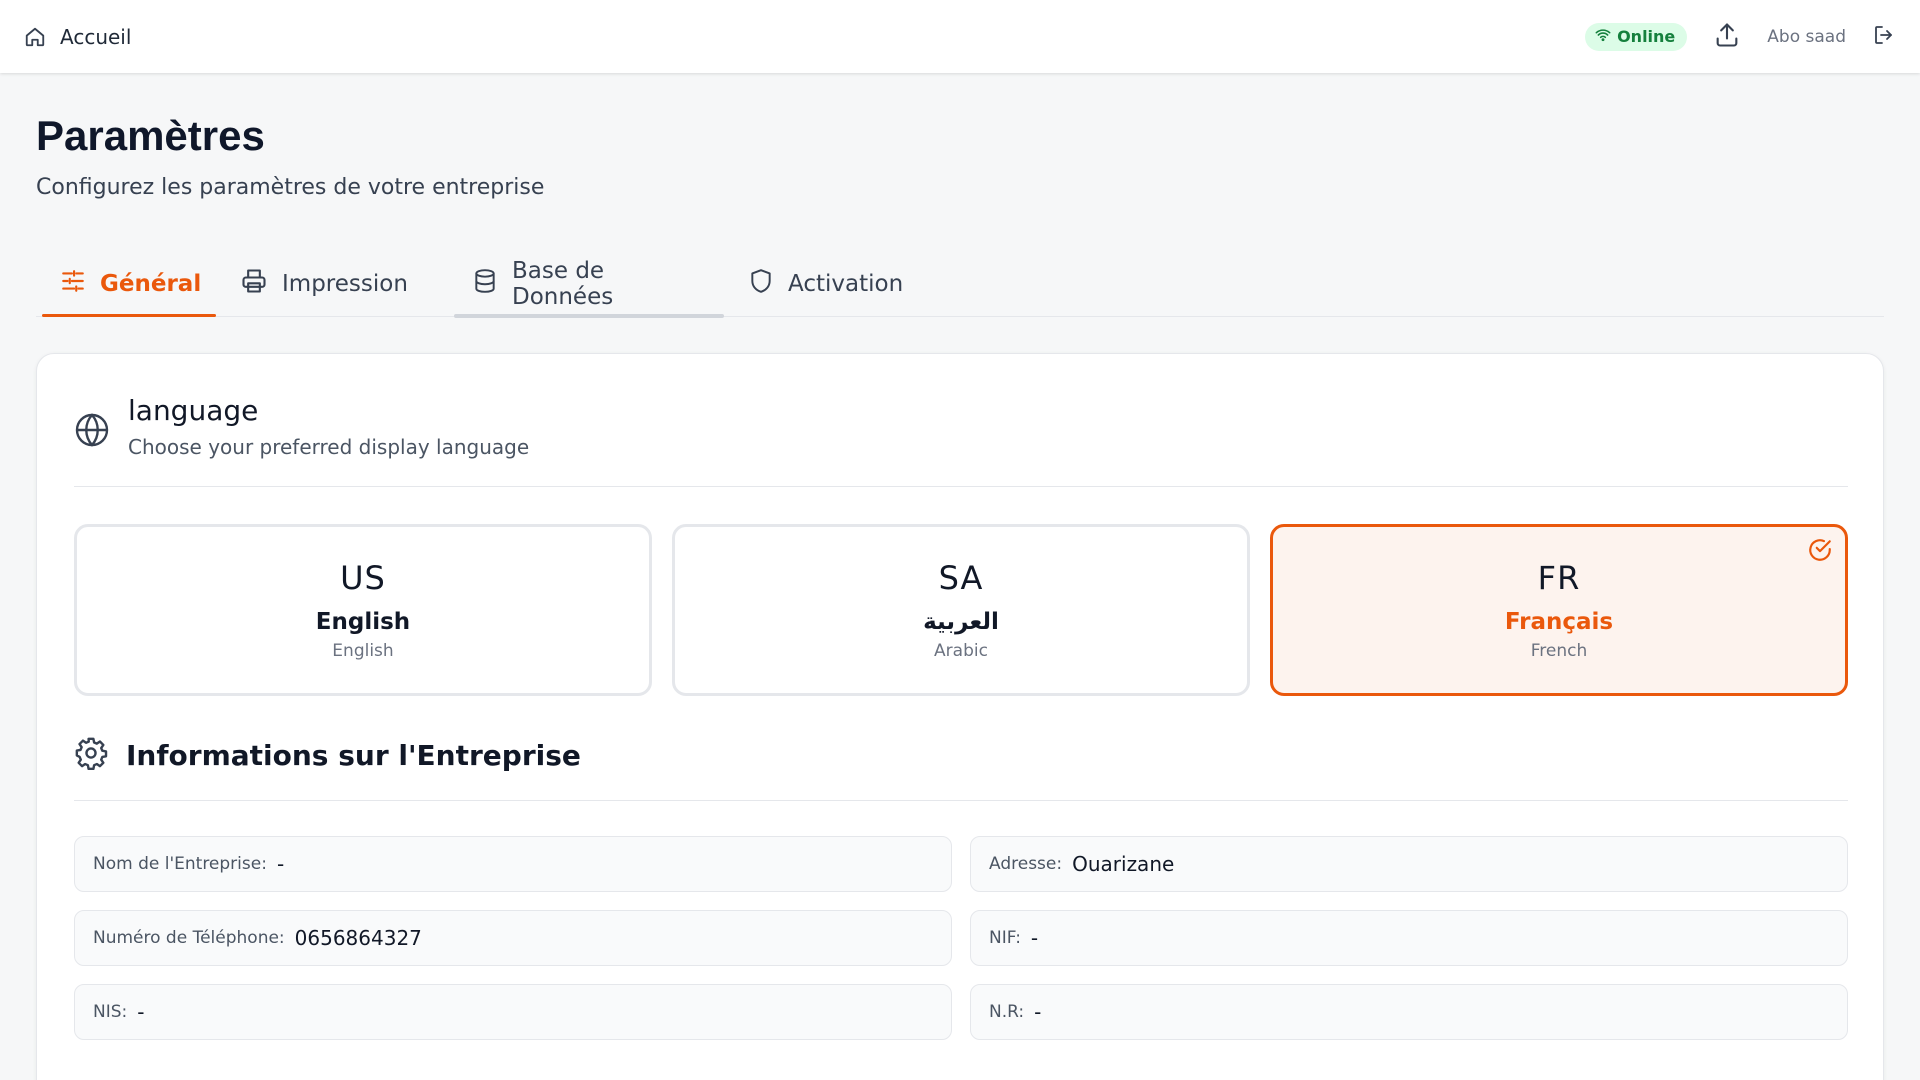 This screenshot has height=1080, width=1920. I want to click on company-section-title: Informations sur l'Entreprise, so click(353, 755).